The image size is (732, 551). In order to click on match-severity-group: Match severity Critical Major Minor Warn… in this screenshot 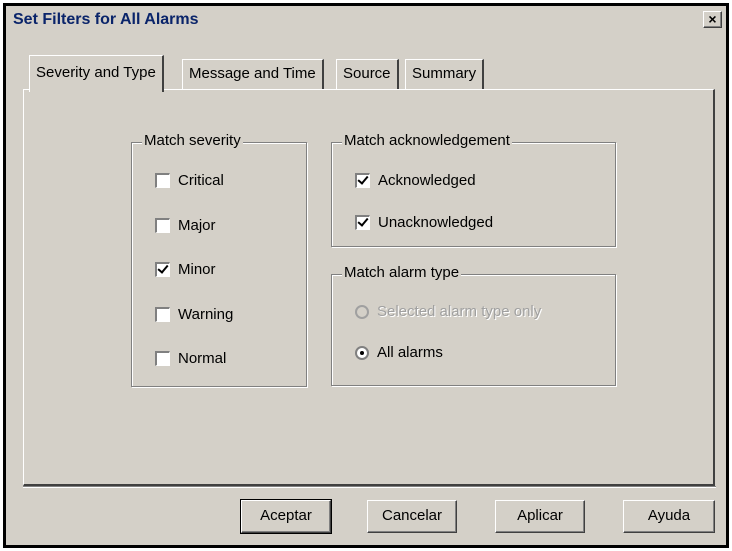, I will do `click(219, 259)`.